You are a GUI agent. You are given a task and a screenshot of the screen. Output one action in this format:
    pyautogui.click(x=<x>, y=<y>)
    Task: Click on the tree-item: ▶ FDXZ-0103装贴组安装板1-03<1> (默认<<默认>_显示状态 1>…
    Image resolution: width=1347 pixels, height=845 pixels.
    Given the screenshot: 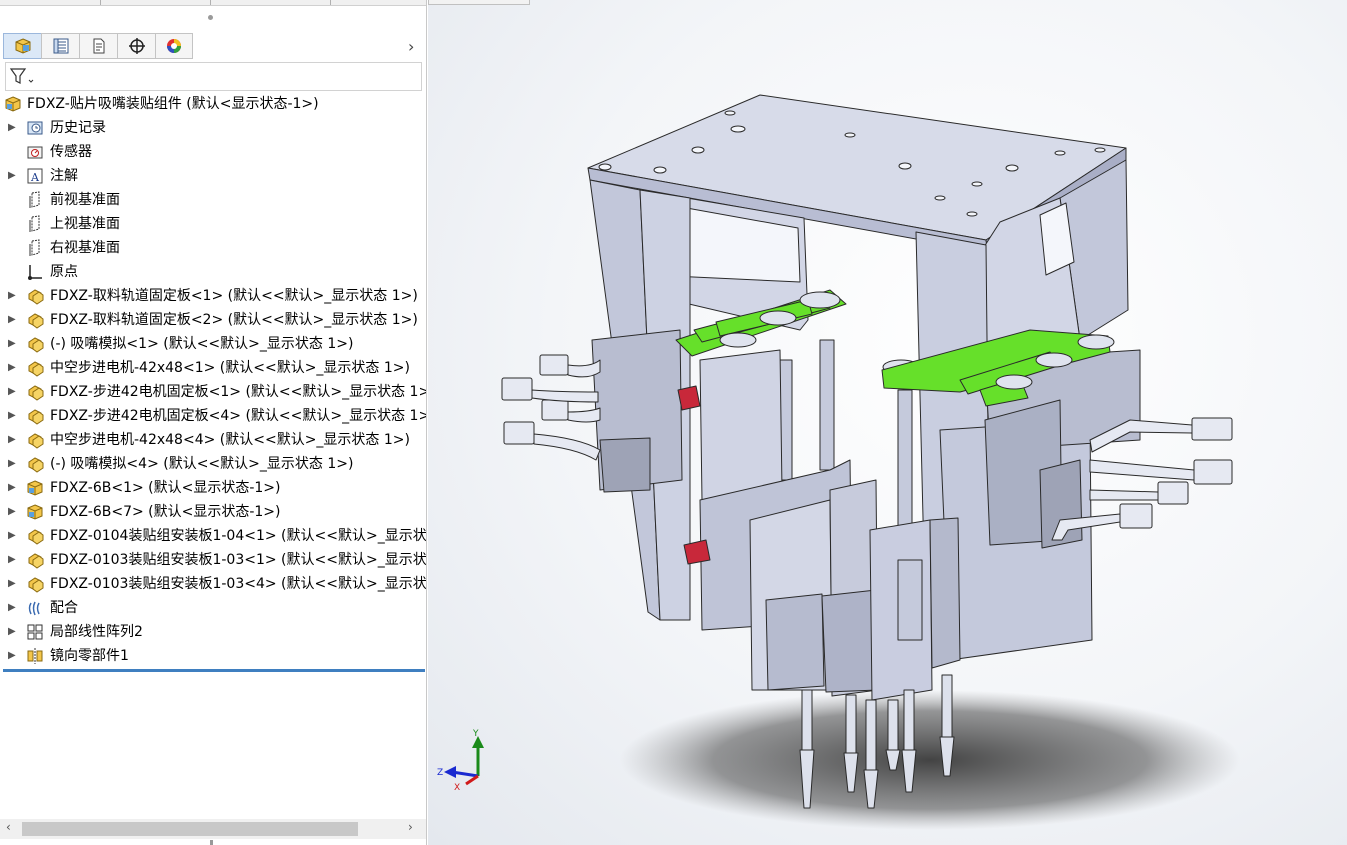 What is the action you would take?
    pyautogui.click(x=213, y=560)
    